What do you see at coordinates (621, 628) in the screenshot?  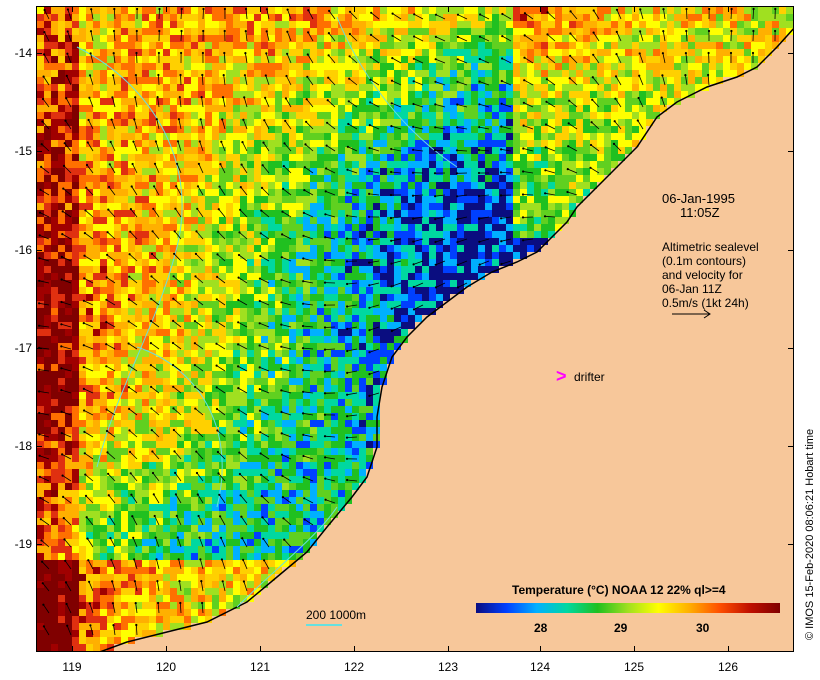 I see `colorbar-tick-29: 29` at bounding box center [621, 628].